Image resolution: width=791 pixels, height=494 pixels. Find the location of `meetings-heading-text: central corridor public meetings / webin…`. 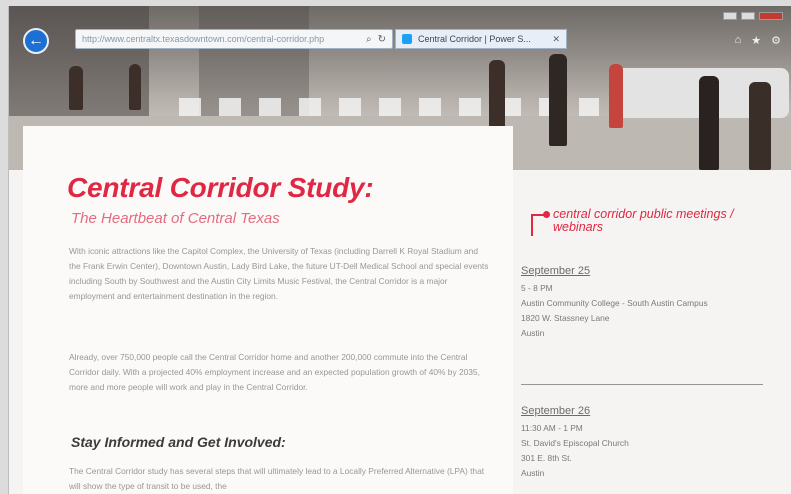

meetings-heading-text: central corridor public meetings / webin… is located at coordinates (643, 220).